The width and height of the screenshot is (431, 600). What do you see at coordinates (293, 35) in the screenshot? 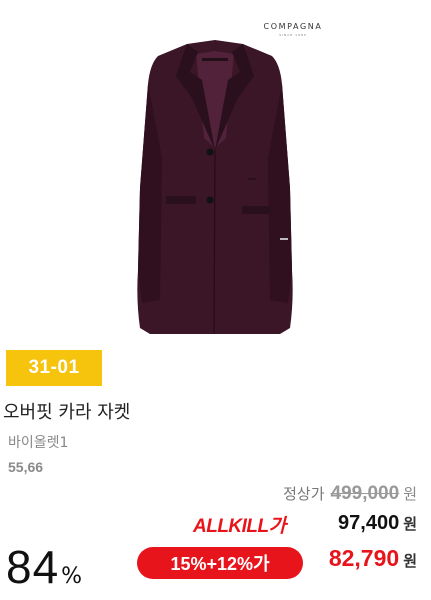
I see `brand-sub: SINCE 1985` at bounding box center [293, 35].